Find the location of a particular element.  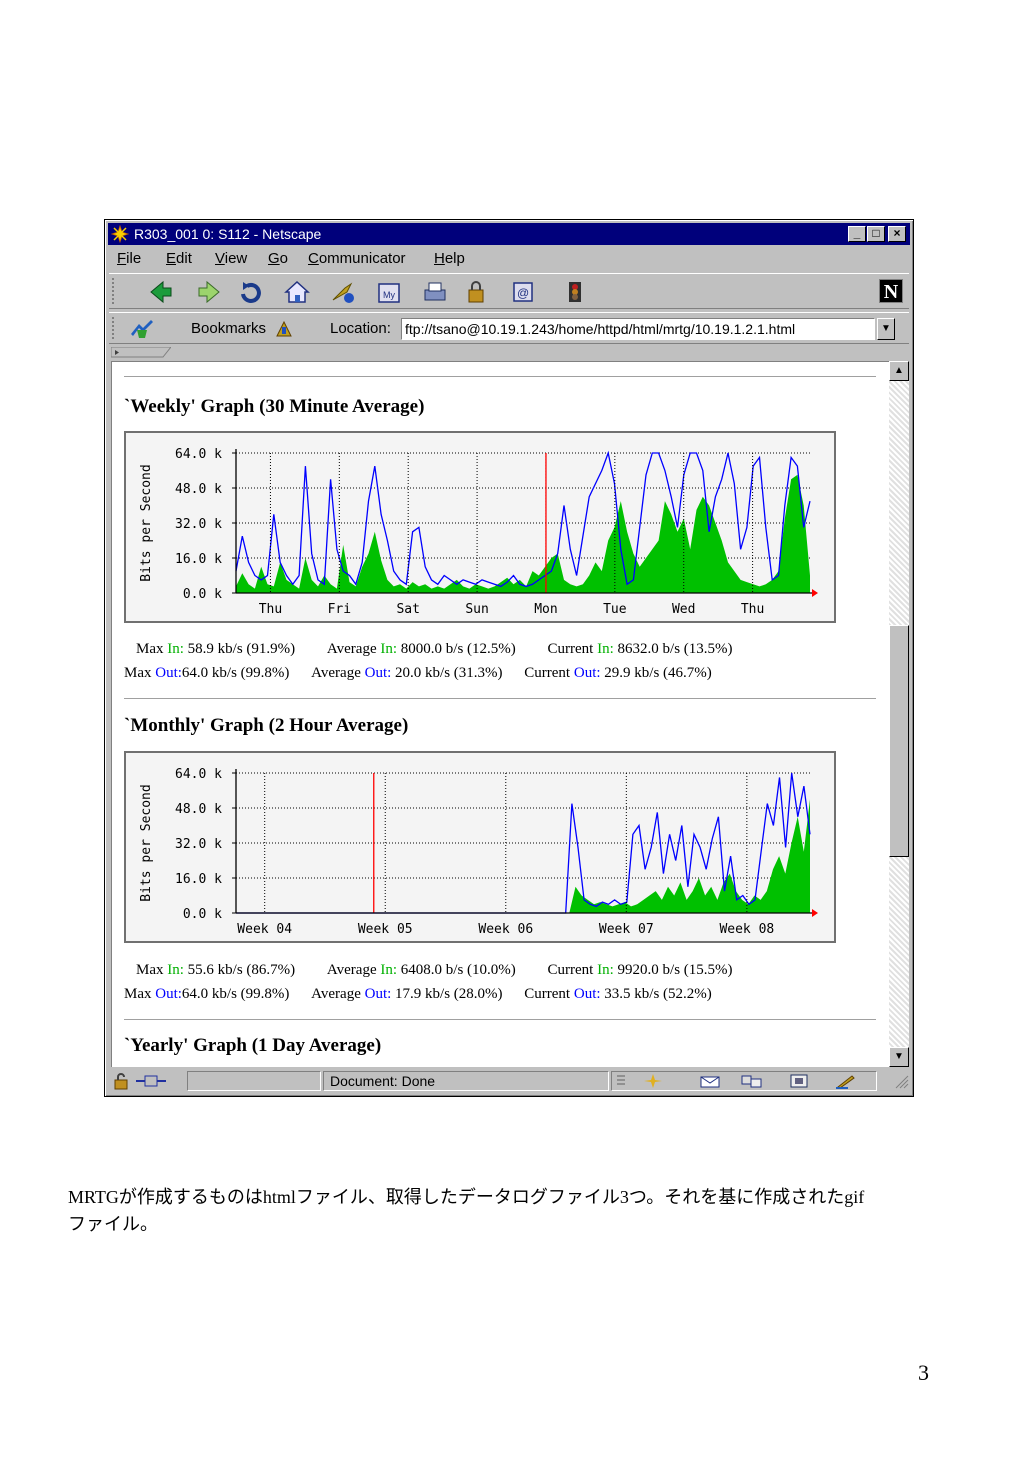

menu-help: Help is located at coordinates (449, 259).